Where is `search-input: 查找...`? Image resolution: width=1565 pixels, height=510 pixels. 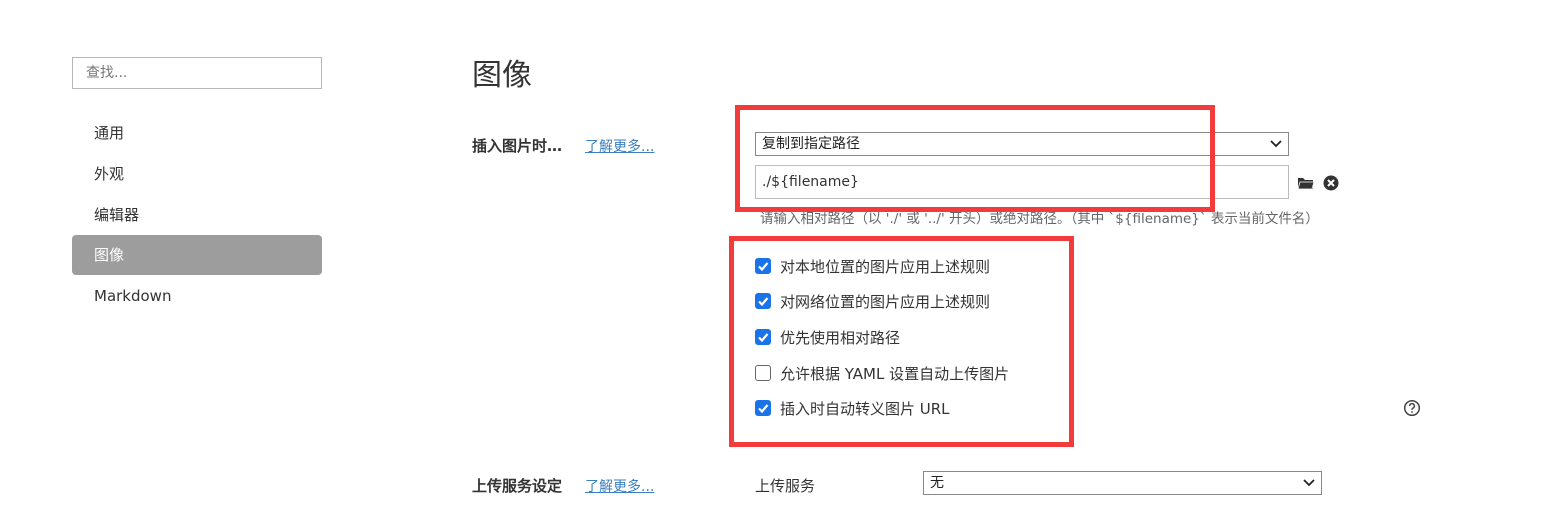
search-input: 查找... is located at coordinates (197, 73).